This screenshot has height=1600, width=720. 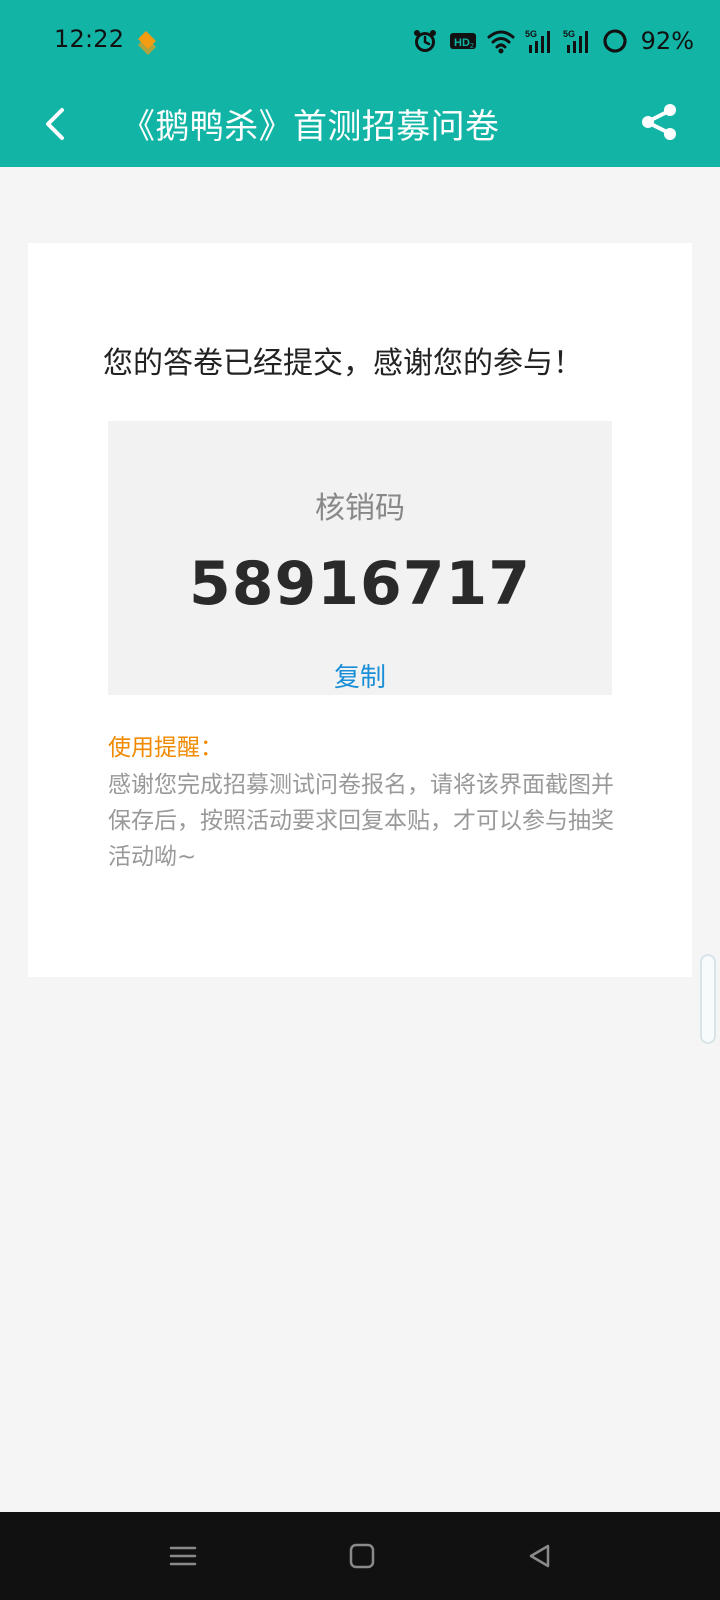 What do you see at coordinates (360, 41) in the screenshot?
I see `status-bar: 12:22 HD 2 5G 5G 92%` at bounding box center [360, 41].